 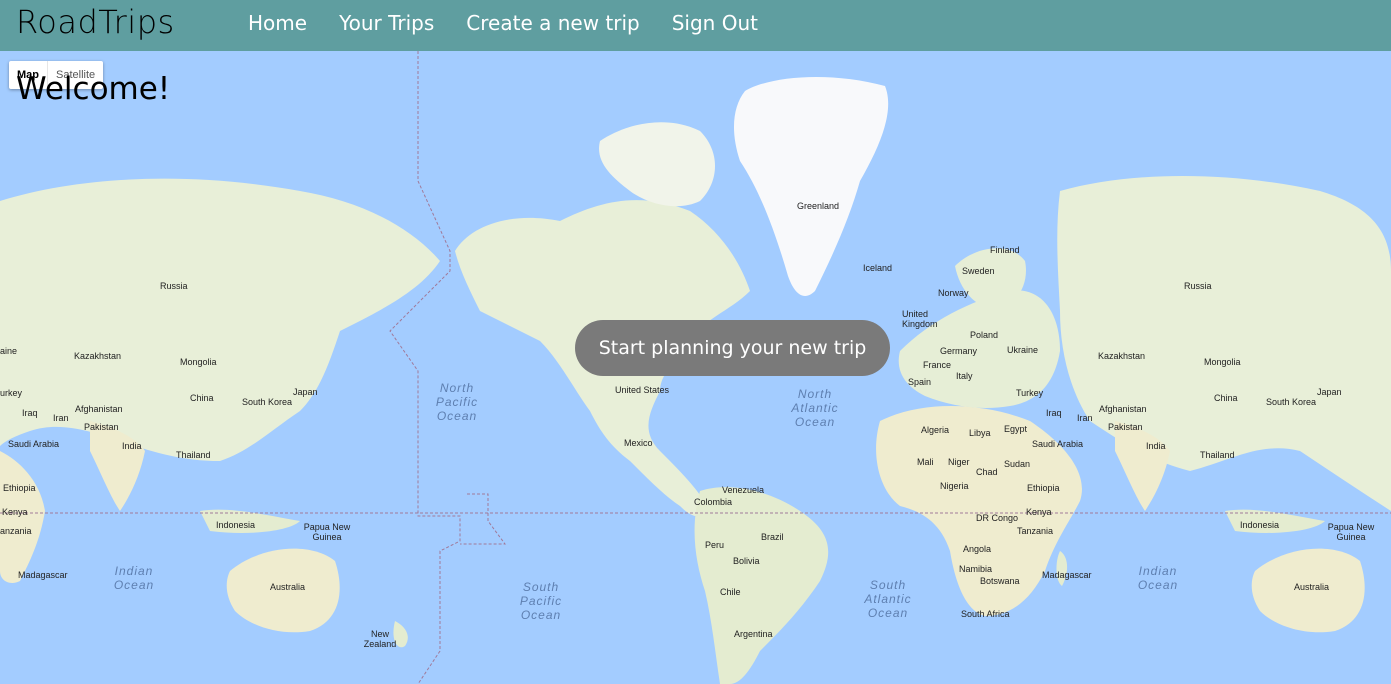 I want to click on label-iraq-left: Iraq, so click(x=30, y=413).